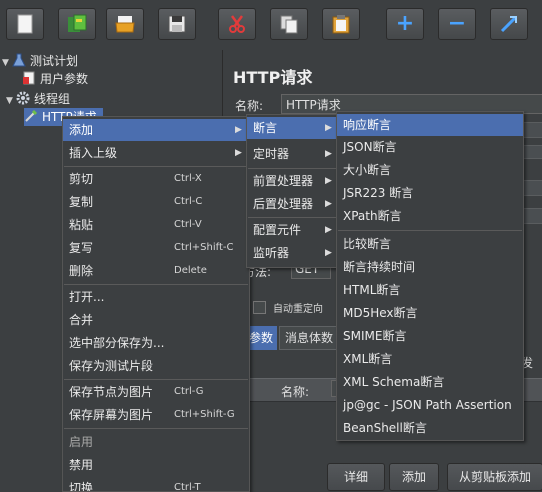 The height and width of the screenshot is (492, 542). What do you see at coordinates (156, 392) in the screenshot?
I see `menu-item-save-node-image: 保存节点为图片 Ctrl-G` at bounding box center [156, 392].